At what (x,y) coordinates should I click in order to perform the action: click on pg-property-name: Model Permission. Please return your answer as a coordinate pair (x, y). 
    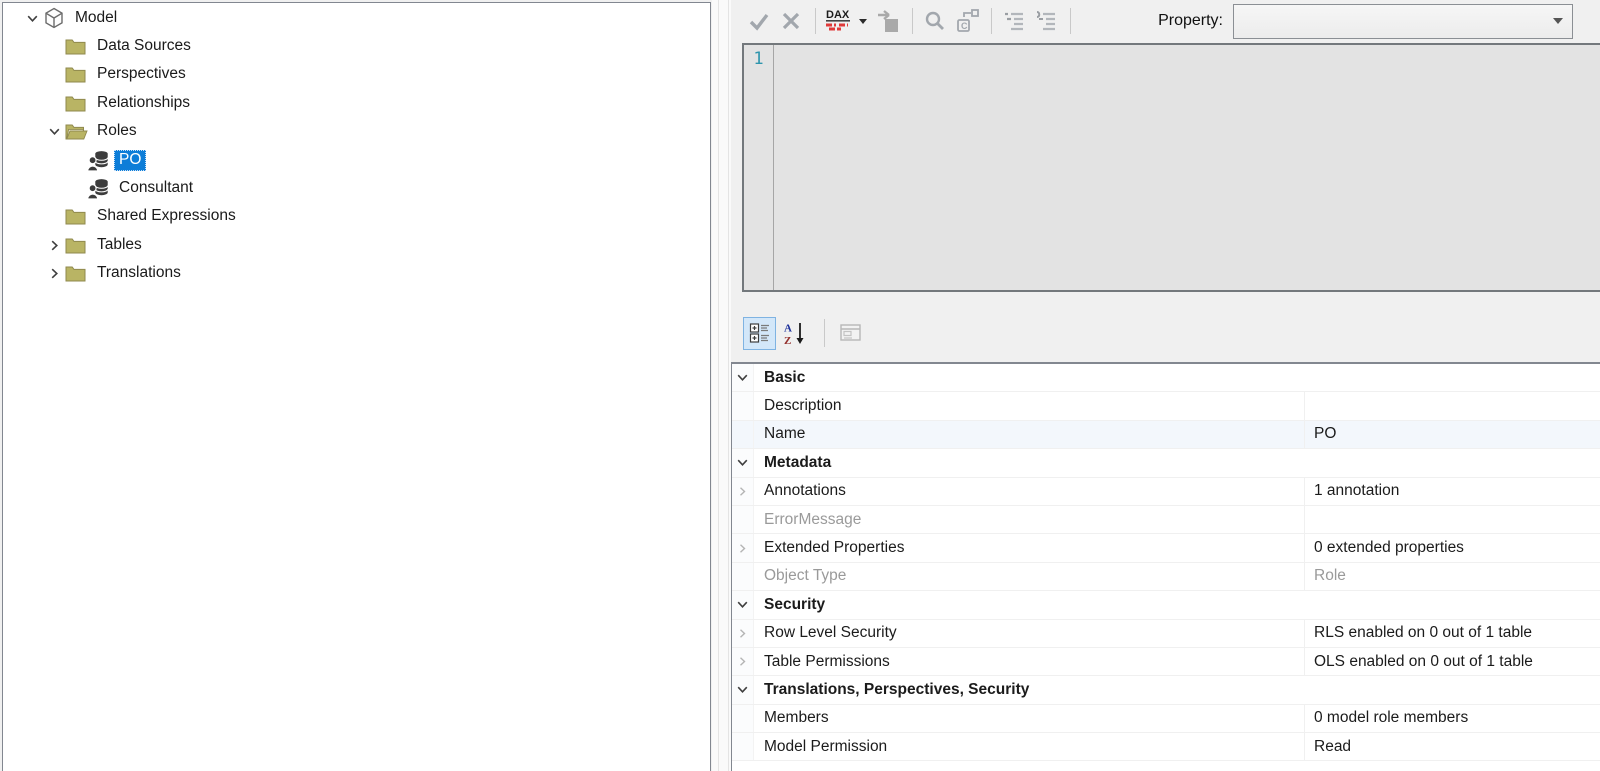
    Looking at the image, I should click on (826, 746).